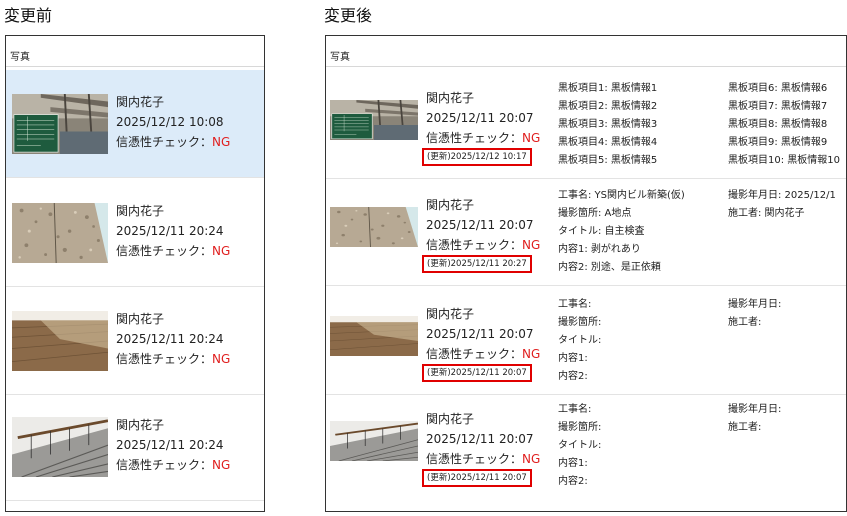 This screenshot has height=516, width=847. What do you see at coordinates (595, 213) in the screenshot?
I see `info-field: 撮影箇所: A地点` at bounding box center [595, 213].